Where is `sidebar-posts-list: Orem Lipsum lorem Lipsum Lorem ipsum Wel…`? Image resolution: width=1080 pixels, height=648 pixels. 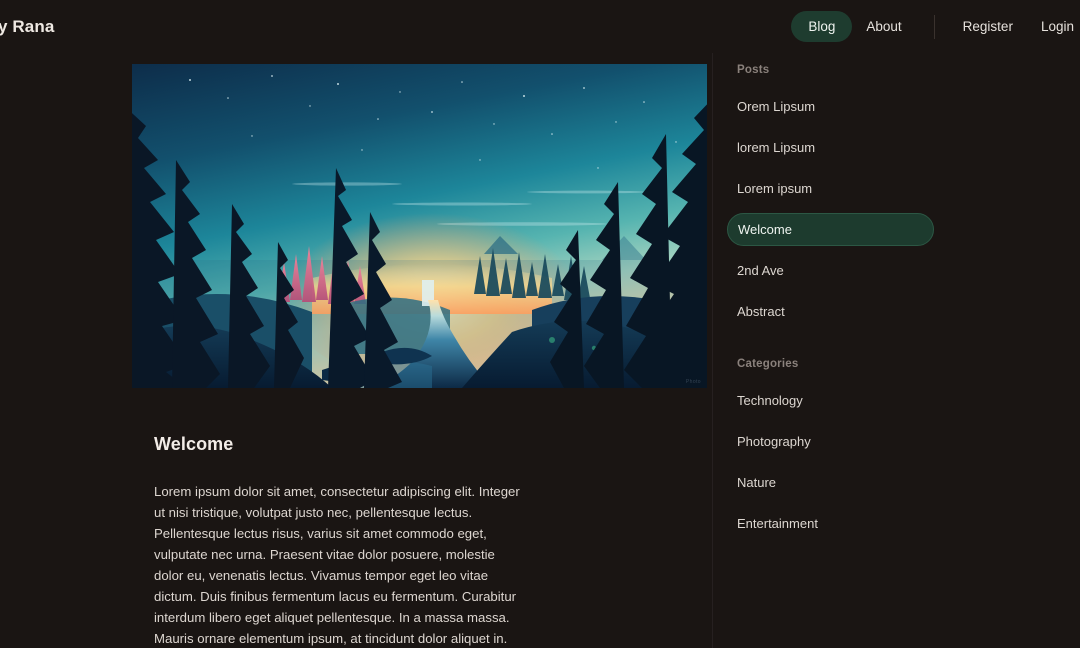 sidebar-posts-list: Orem Lipsum lorem Lipsum Lorem ipsum Wel… is located at coordinates (892, 209).